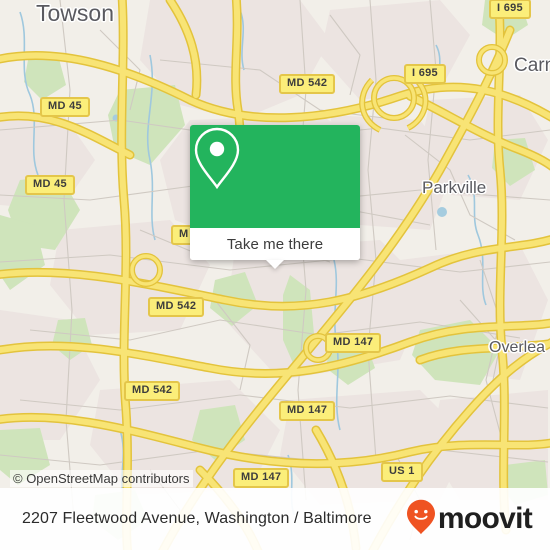 The height and width of the screenshot is (550, 550). I want to click on road-shield-md542-c: MD 542, so click(152, 391).